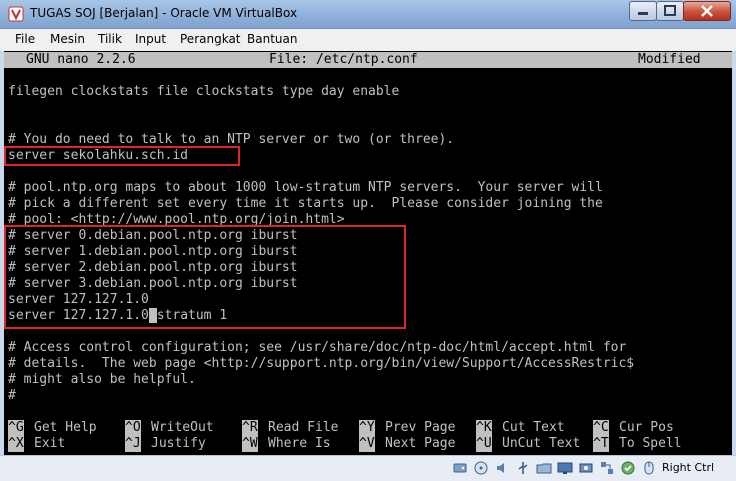 The width and height of the screenshot is (736, 481). What do you see at coordinates (133, 444) in the screenshot?
I see `shortcut-key: ^J` at bounding box center [133, 444].